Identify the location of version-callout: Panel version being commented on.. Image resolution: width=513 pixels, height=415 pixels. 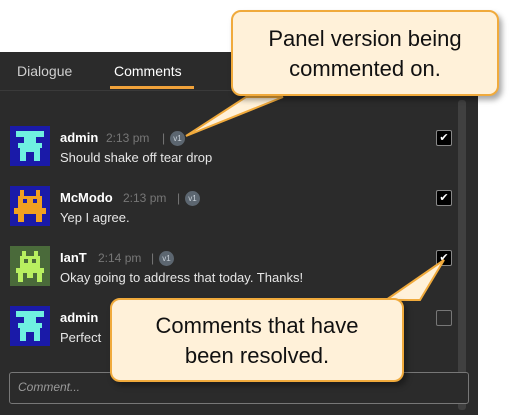
(365, 53).